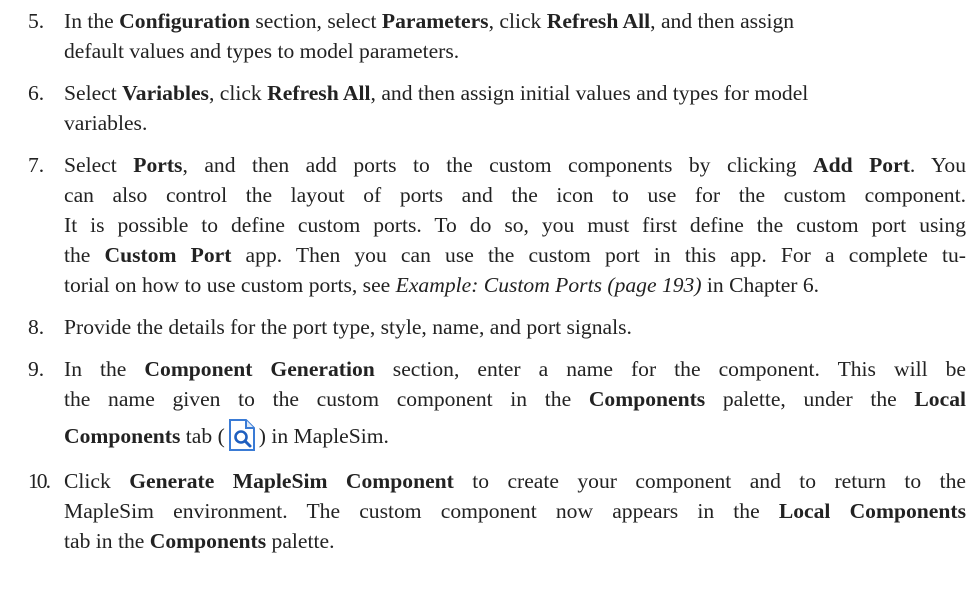  Describe the element at coordinates (323, 436) in the screenshot. I see `text-run: ) in MapleSim.` at that location.